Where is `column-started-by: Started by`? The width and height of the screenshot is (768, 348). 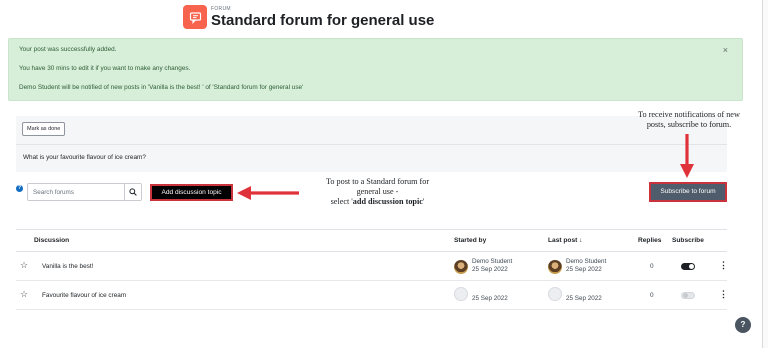
column-started-by: Started by is located at coordinates (470, 240).